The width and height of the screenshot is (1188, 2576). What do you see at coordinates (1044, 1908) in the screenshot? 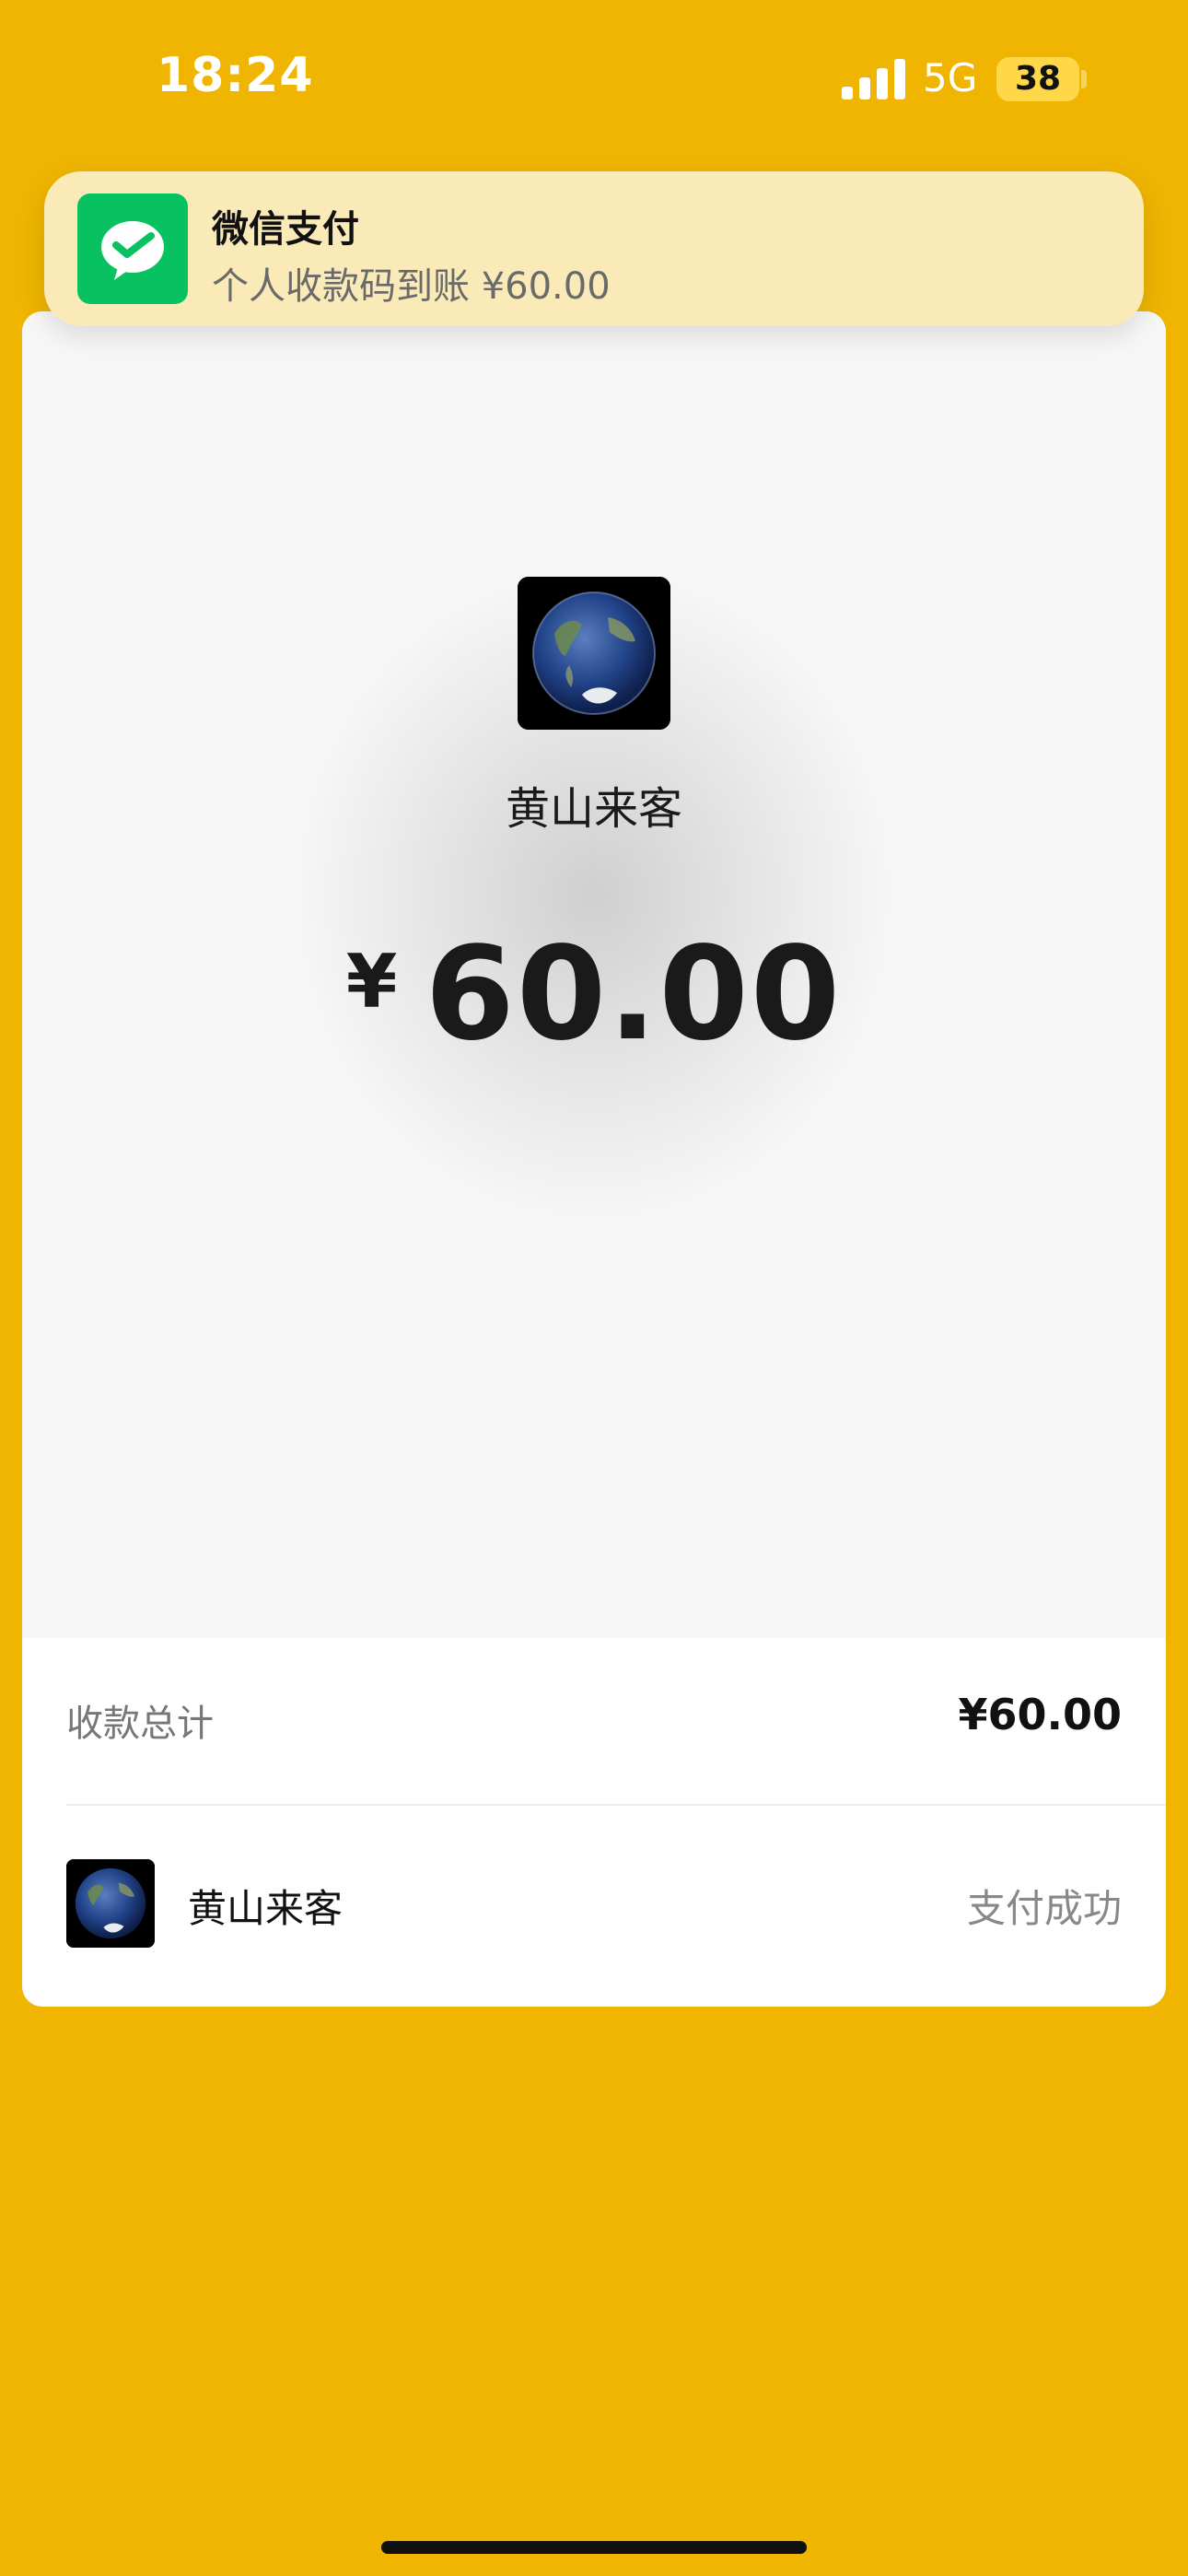
I see `record-status: 支付成功` at bounding box center [1044, 1908].